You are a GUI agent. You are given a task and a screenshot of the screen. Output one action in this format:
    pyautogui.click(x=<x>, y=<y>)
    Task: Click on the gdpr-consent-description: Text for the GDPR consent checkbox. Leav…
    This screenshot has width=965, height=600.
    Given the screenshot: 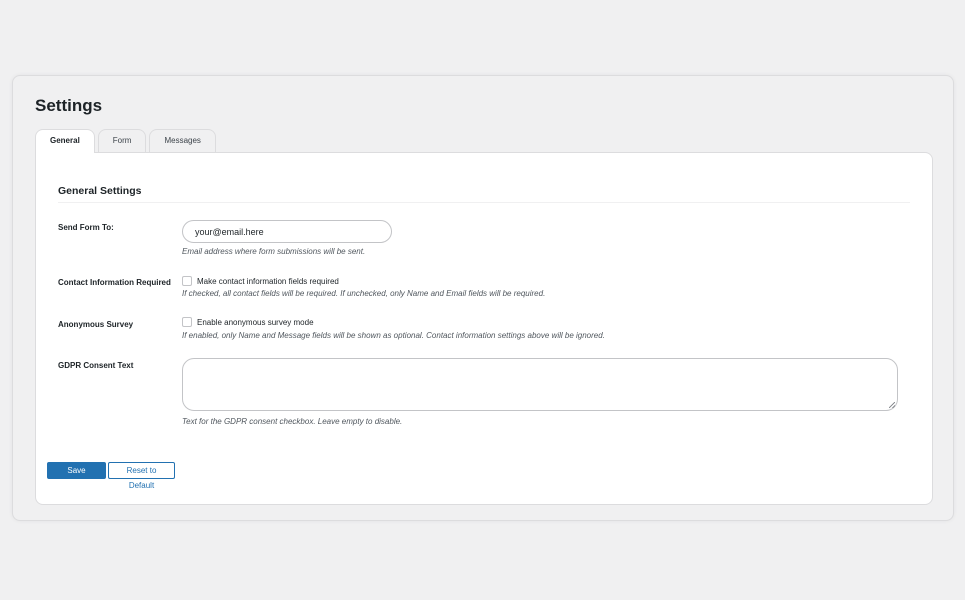 What is the action you would take?
    pyautogui.click(x=292, y=421)
    